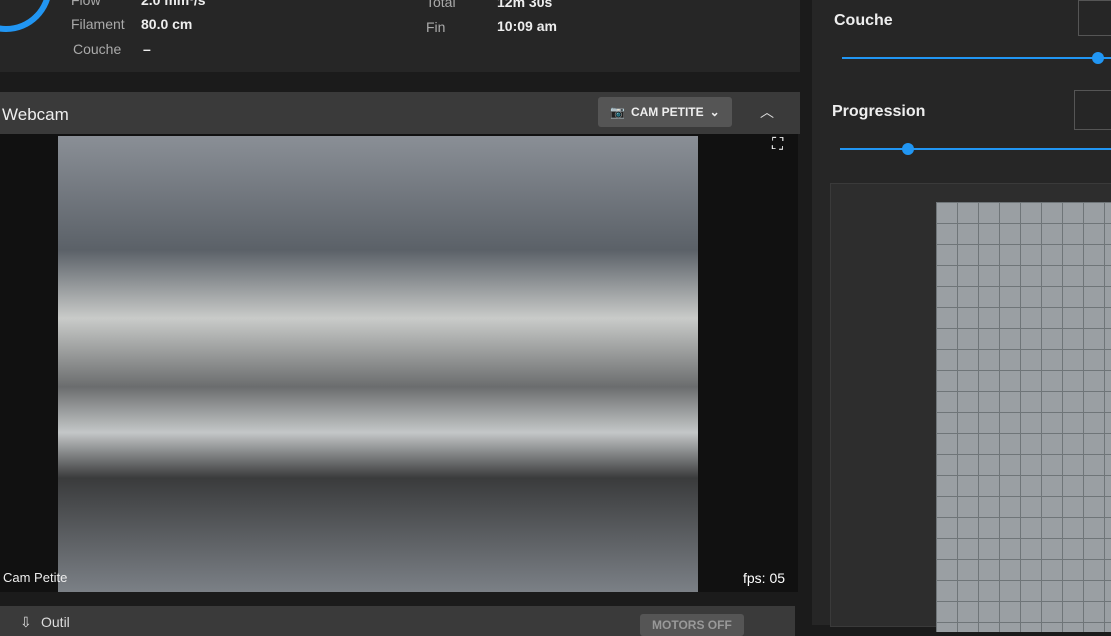  Describe the element at coordinates (26, 16) in the screenshot. I see `progress-ring-icon` at that location.